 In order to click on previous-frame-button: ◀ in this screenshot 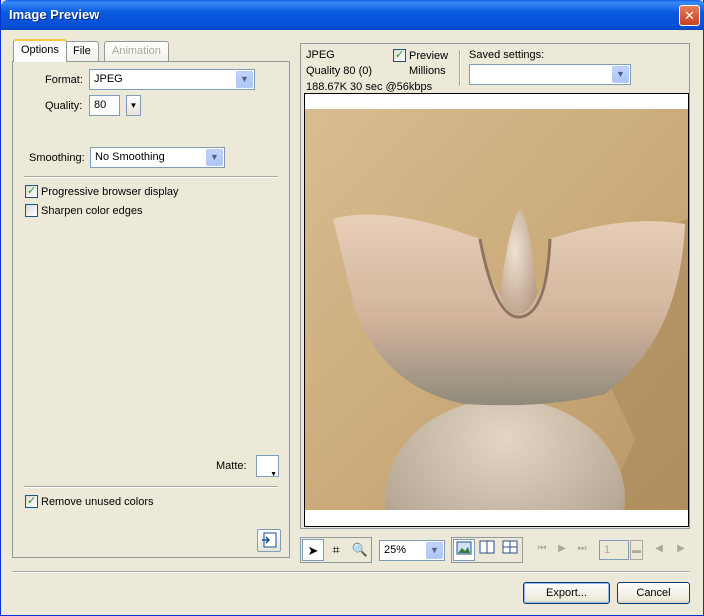, I will do `click(659, 549)`.